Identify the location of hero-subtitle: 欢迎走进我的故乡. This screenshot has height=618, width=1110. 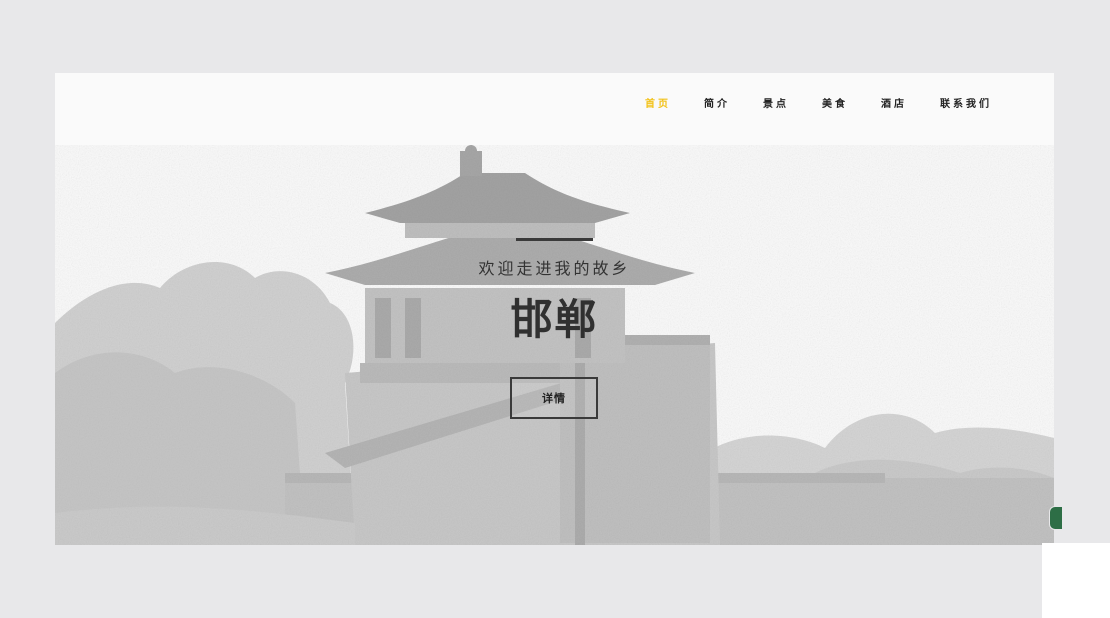
(554, 268).